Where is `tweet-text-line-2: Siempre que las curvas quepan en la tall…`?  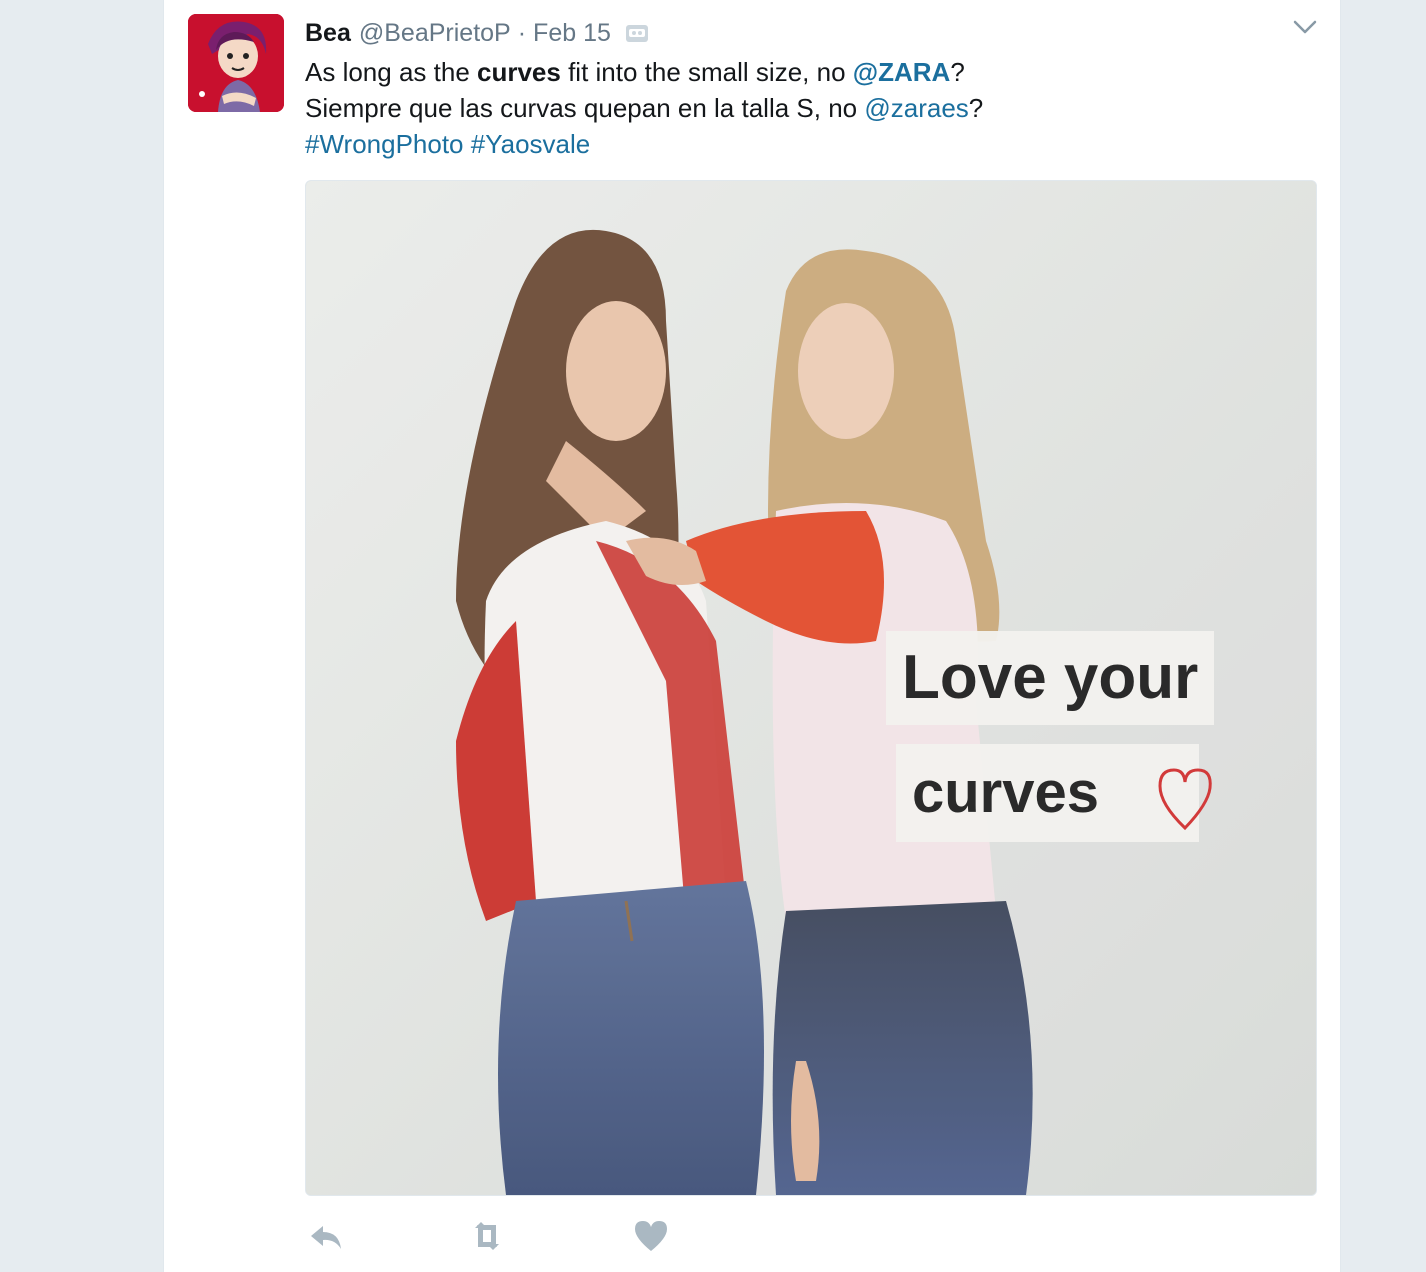
tweet-text-line-2: Siempre que las curvas quepan en la tall… is located at coordinates (805, 108).